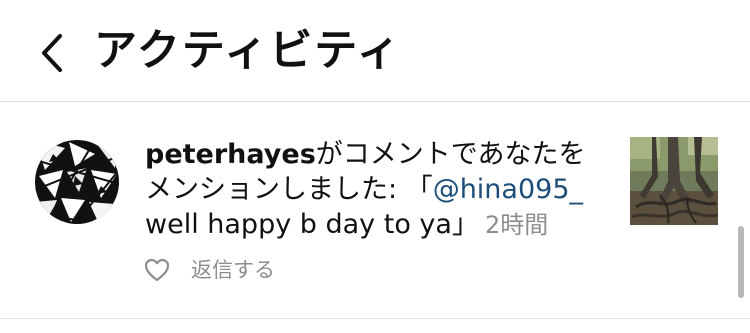 This screenshot has height=333, width=750. Describe the element at coordinates (248, 51) in the screenshot. I see `page-title: アクティビティ` at that location.